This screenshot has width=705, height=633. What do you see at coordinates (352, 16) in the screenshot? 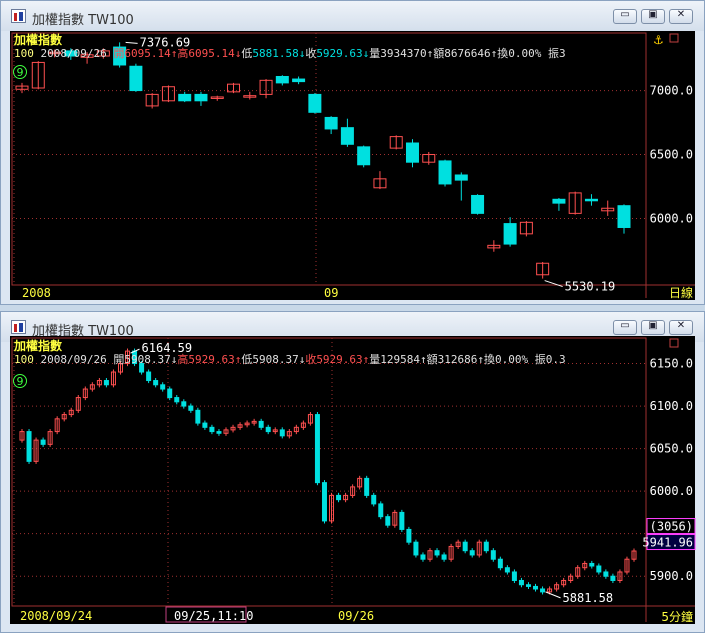
I see `title-bar: 加權指數 TW100 ▭ ▣ ✕` at bounding box center [352, 16].